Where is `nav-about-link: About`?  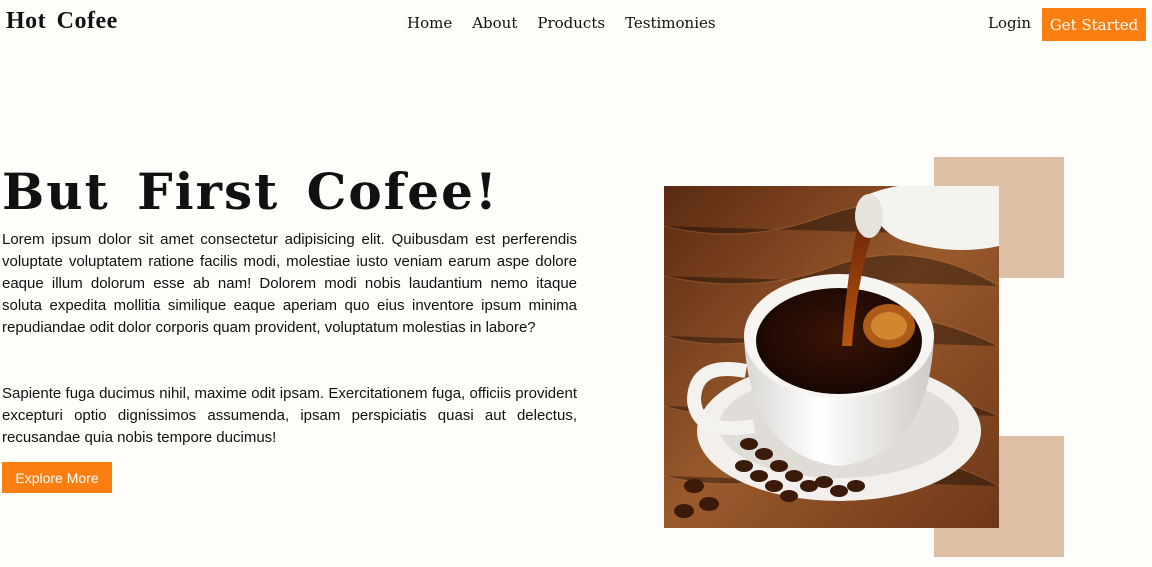
nav-about-link: About is located at coordinates (494, 23).